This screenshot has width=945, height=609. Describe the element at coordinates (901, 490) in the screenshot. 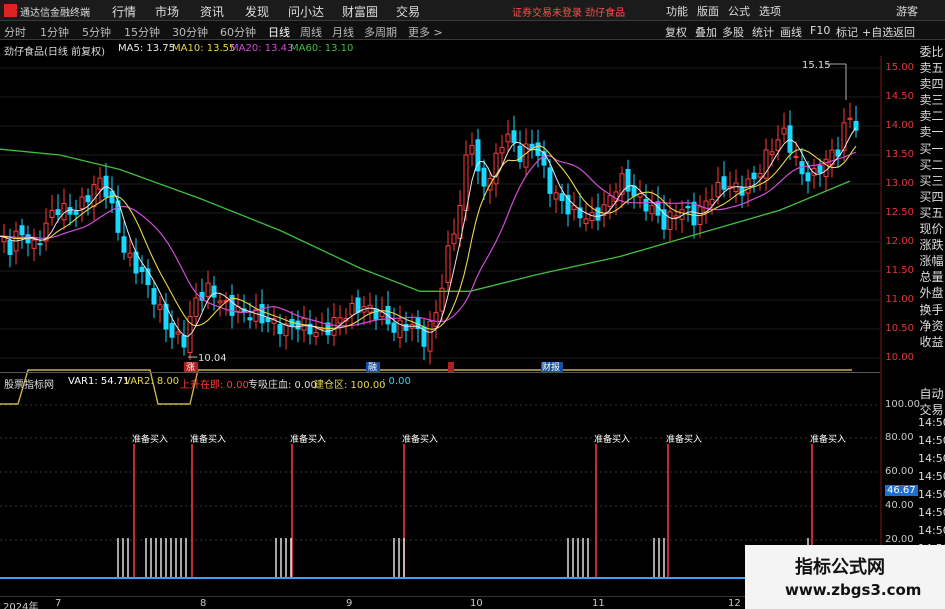

I see `ind-current-value: 46.67` at that location.